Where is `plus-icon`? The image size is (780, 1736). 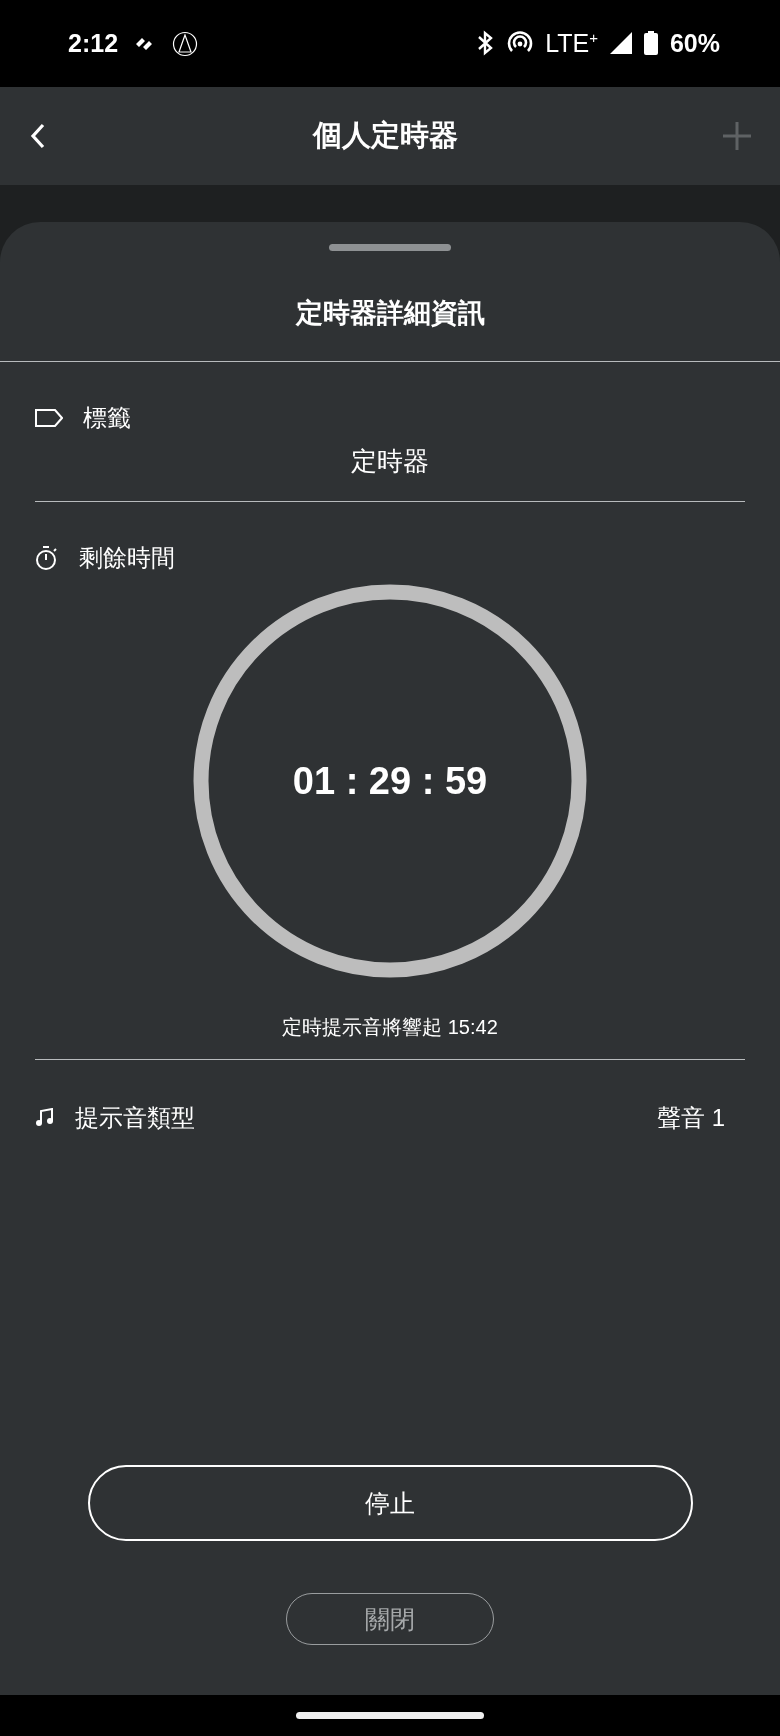
plus-icon is located at coordinates (737, 136).